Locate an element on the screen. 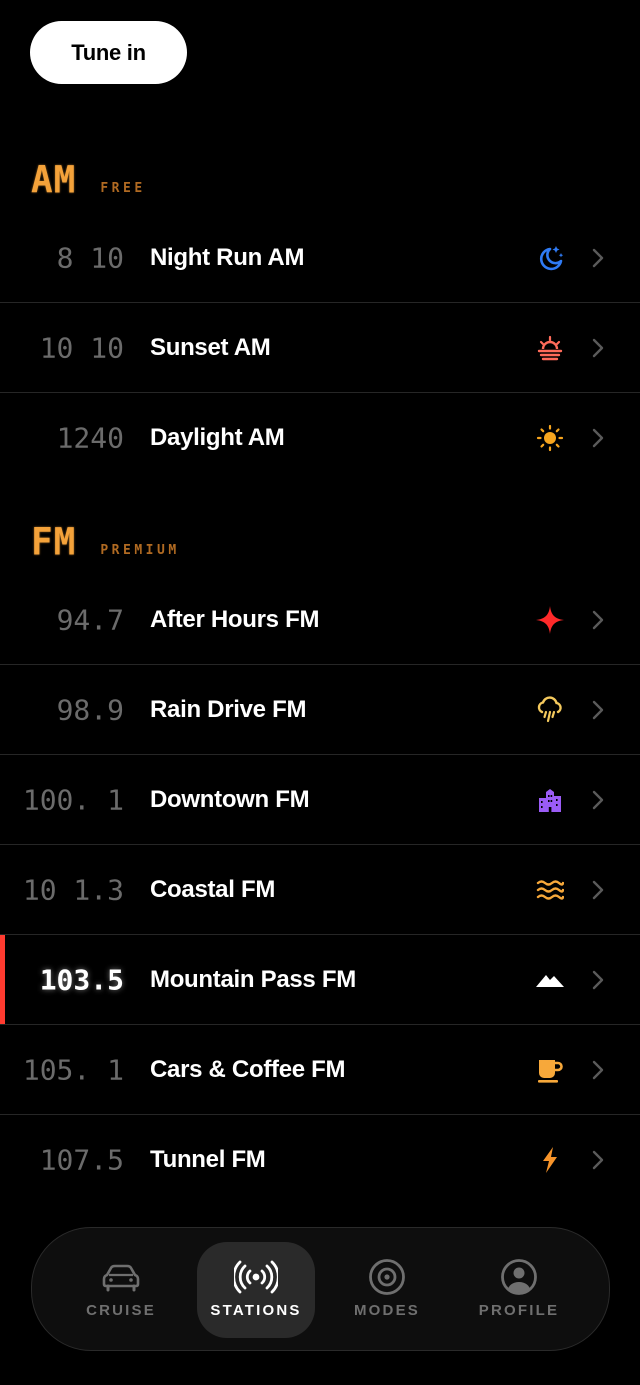 This screenshot has height=1385, width=640. band-name: AM is located at coordinates (54, 180).